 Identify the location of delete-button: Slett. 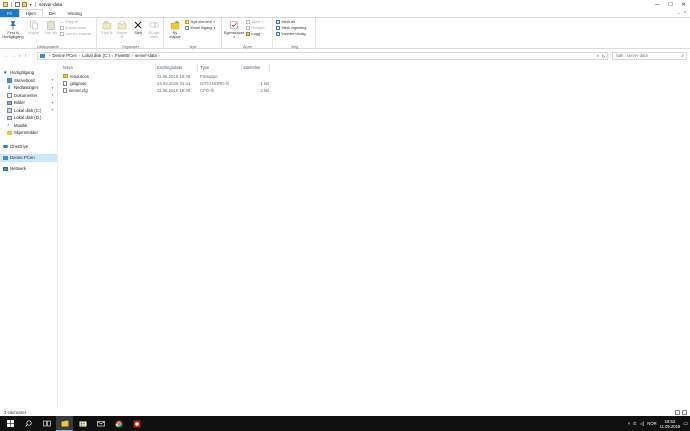
(138, 27).